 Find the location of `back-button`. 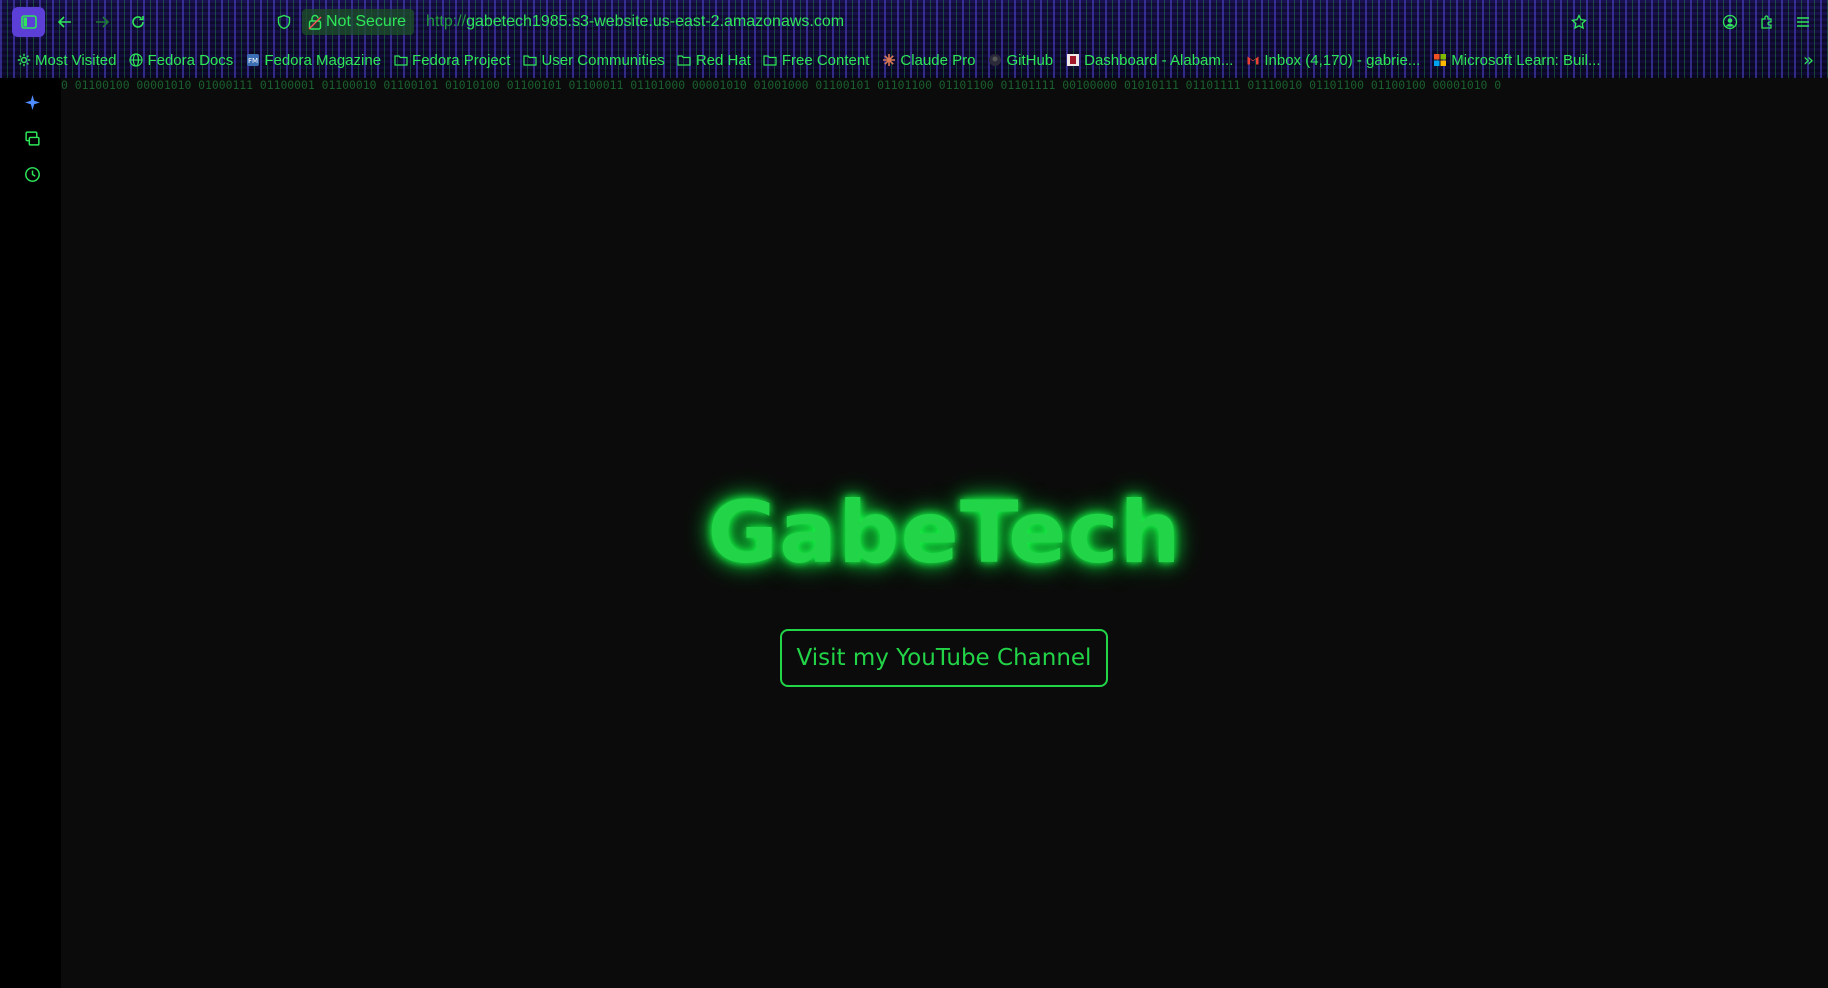

back-button is located at coordinates (65, 22).